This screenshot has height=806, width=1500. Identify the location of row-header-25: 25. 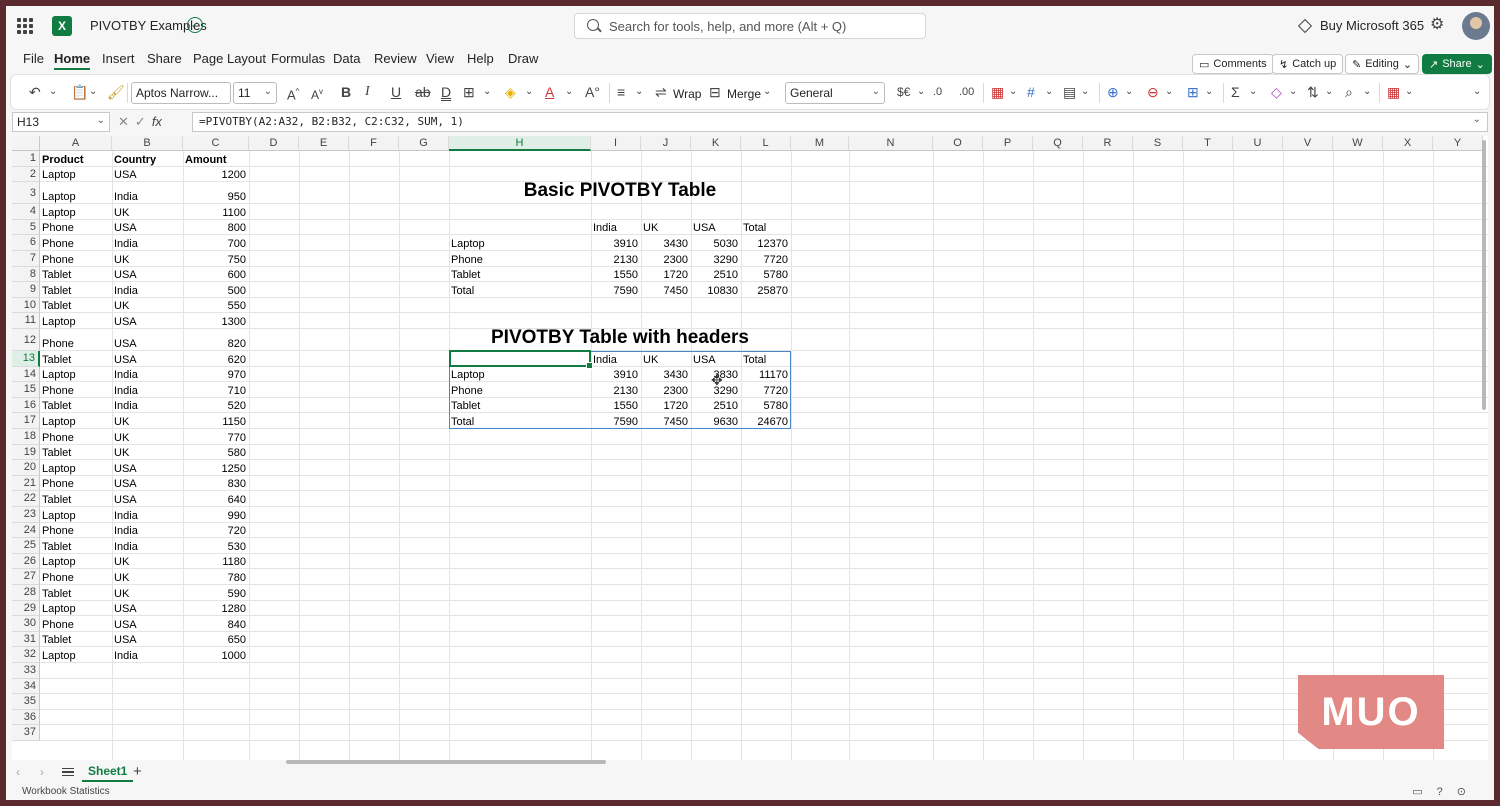
(26, 546).